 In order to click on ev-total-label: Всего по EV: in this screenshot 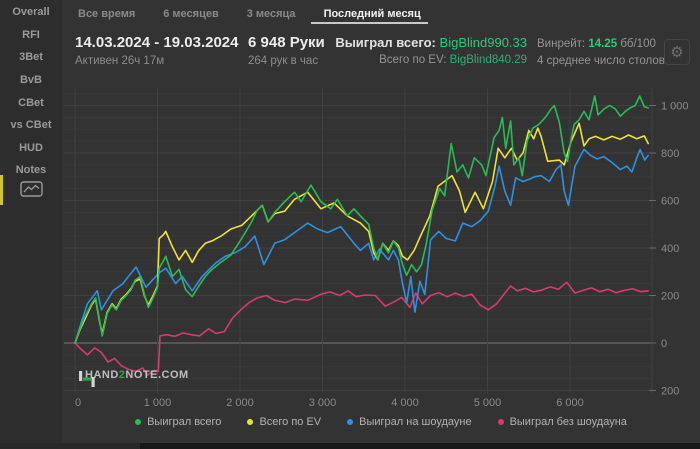, I will do `click(413, 60)`.